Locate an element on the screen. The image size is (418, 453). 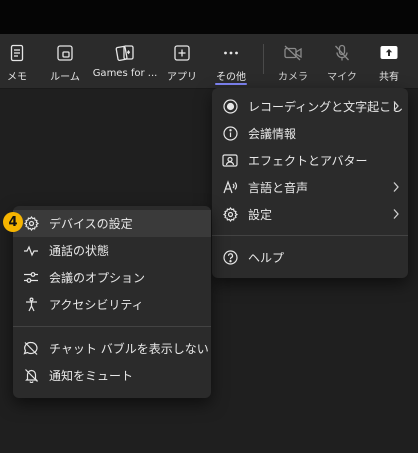
toolbar-rooms-button: ルーム is located at coordinates (65, 61).